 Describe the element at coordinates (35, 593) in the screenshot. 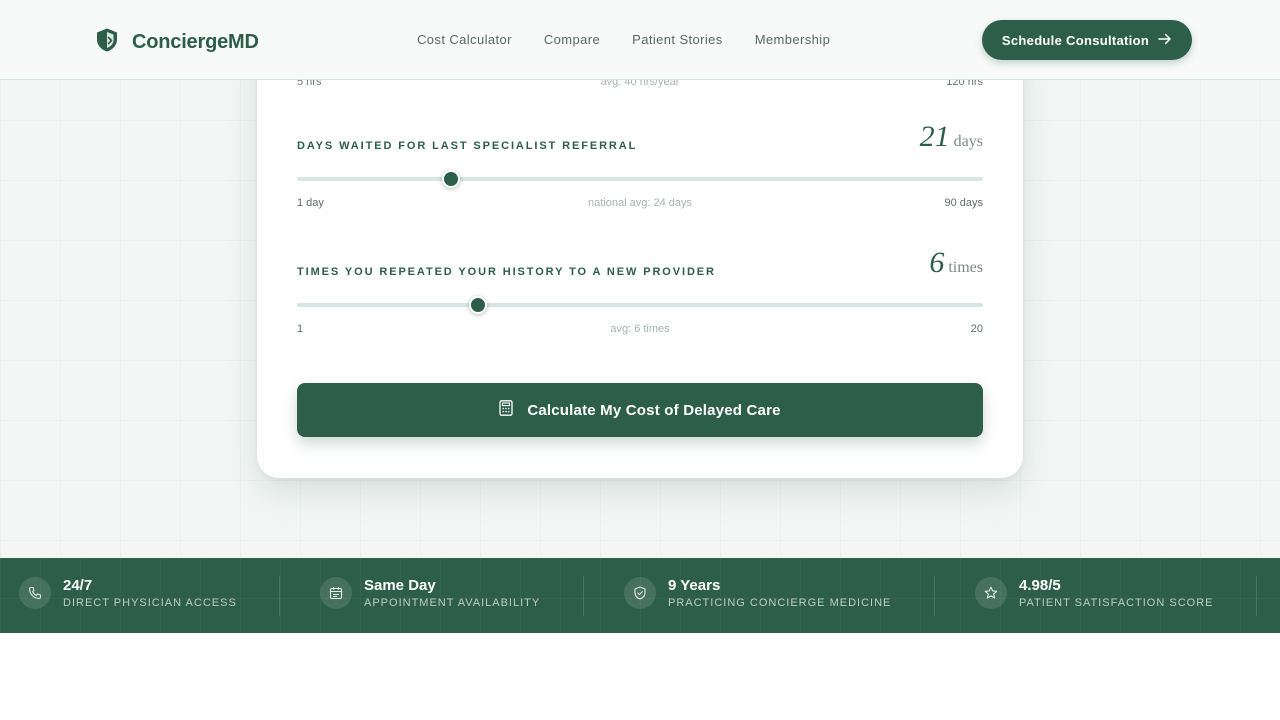

I see `phone-icon` at that location.